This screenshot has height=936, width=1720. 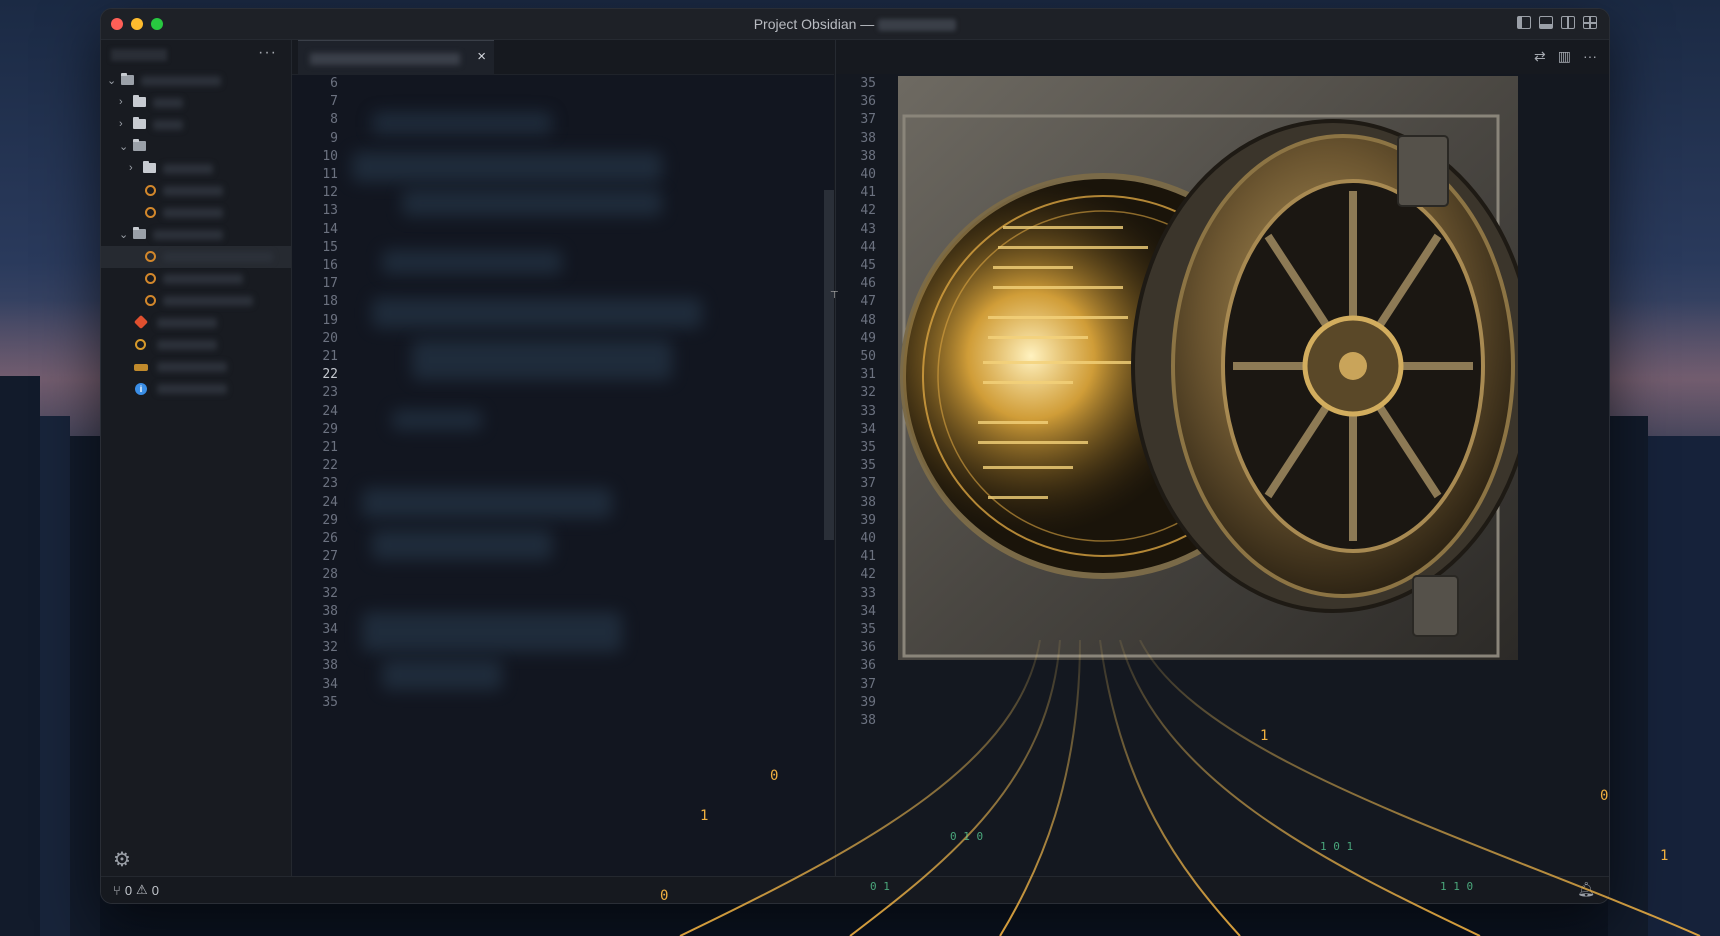 I want to click on source-control-status: ⑂ 0 ⚠ 0, so click(x=136, y=890).